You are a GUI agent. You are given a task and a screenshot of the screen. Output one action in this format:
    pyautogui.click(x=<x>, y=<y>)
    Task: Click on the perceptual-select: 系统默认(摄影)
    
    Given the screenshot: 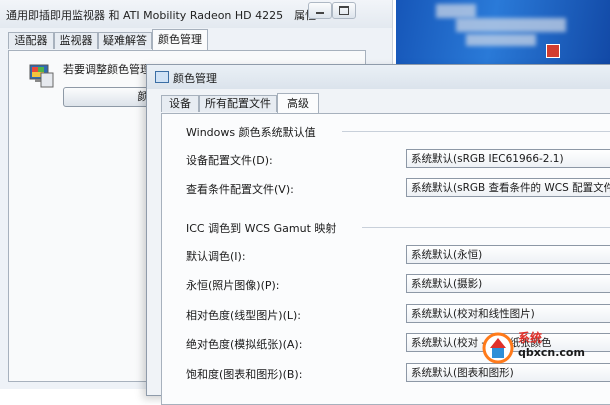 What is the action you would take?
    pyautogui.click(x=508, y=283)
    